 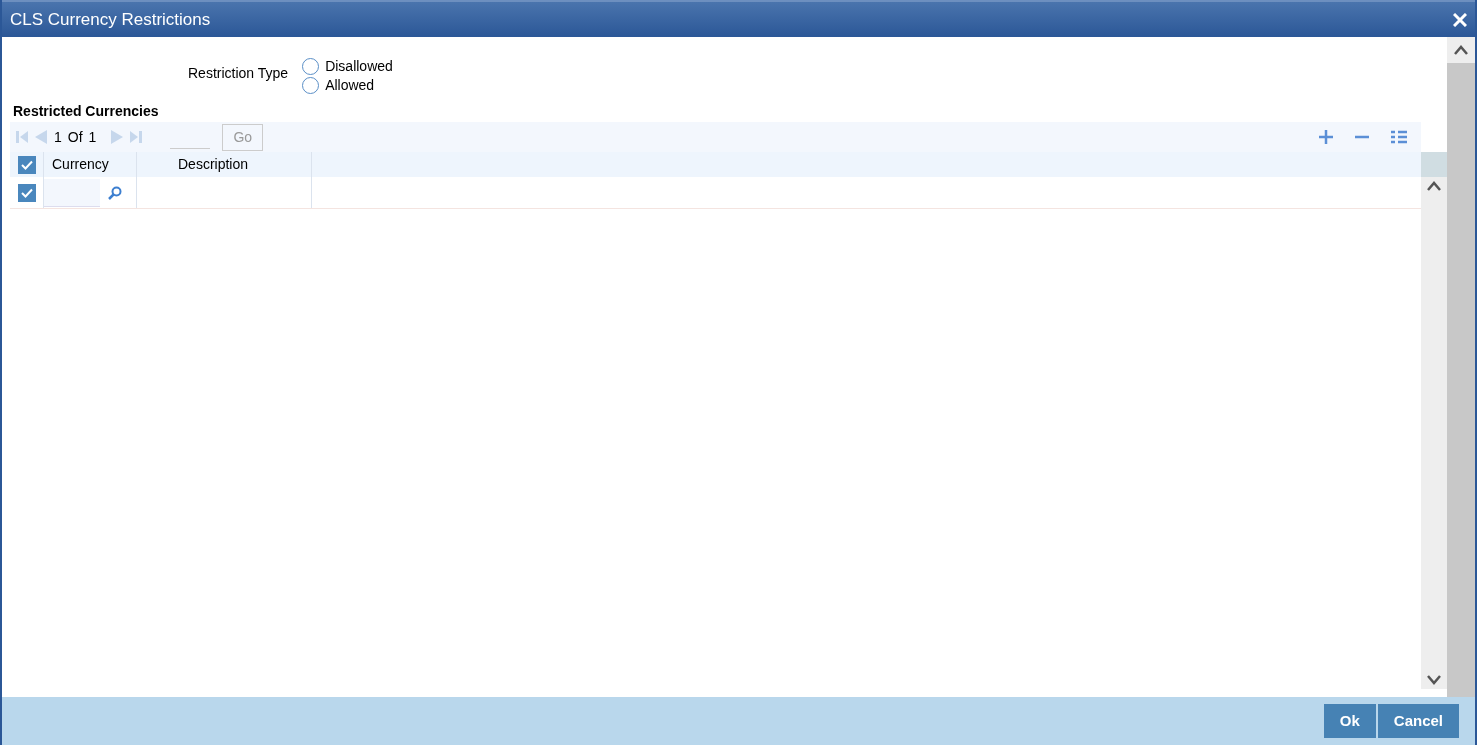 I want to click on search-icon, so click(x=115, y=192).